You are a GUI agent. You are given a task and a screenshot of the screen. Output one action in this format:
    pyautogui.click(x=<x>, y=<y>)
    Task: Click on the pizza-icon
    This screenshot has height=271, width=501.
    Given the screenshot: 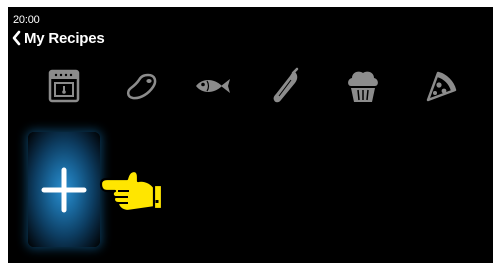 What is the action you would take?
    pyautogui.click(x=441, y=86)
    